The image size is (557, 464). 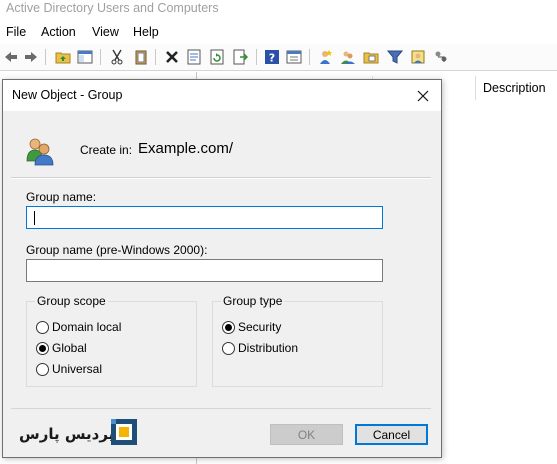 What do you see at coordinates (418, 57) in the screenshot?
I see `add-to-group-icon` at bounding box center [418, 57].